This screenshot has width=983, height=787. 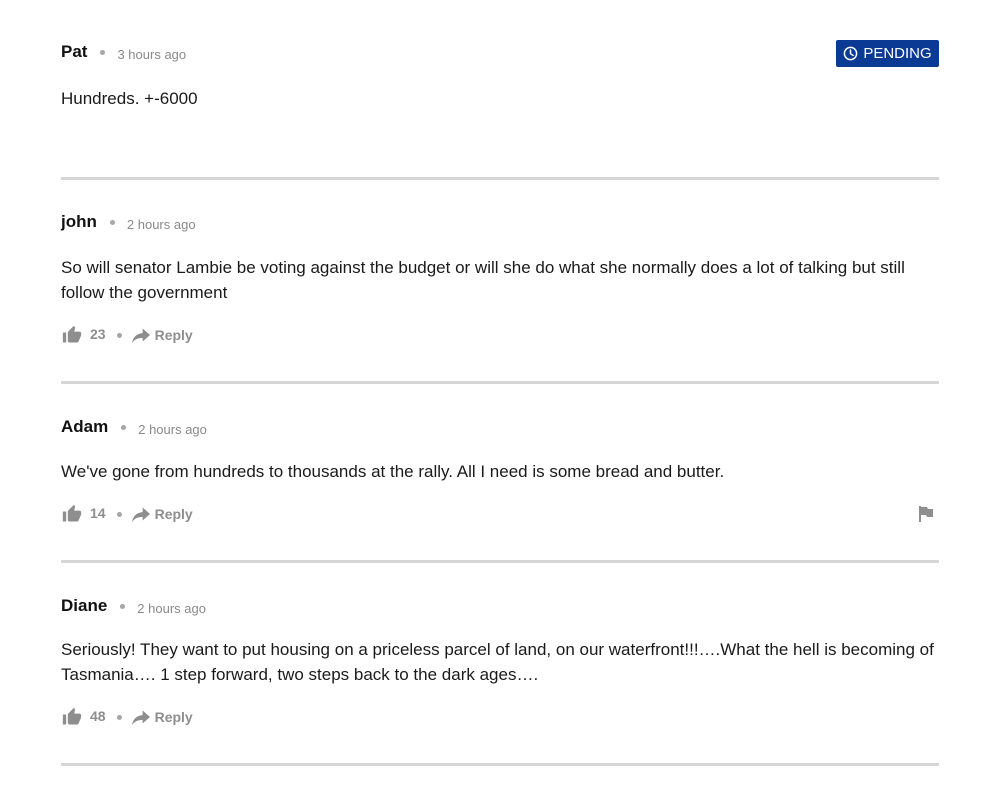 I want to click on comment-author: Diane, so click(x=84, y=606).